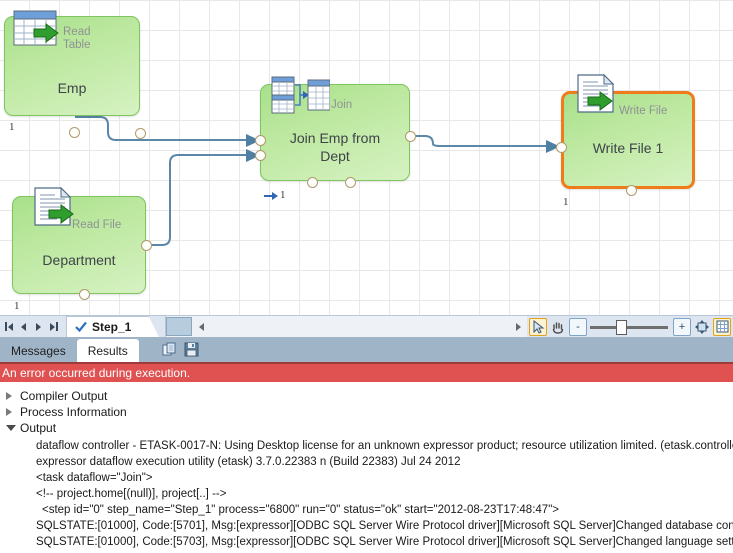 This screenshot has width=733, height=553. I want to click on tree-item-output: Output, so click(366, 428).